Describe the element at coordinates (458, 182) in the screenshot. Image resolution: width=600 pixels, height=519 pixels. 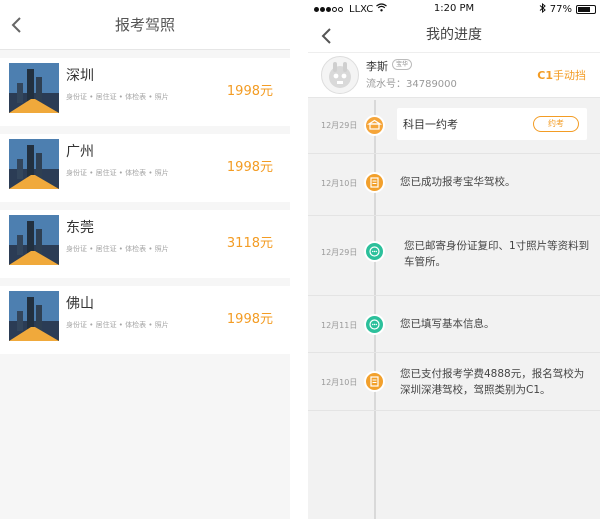
I see `timeline-text: 您已成功报考宝华驾校。` at that location.